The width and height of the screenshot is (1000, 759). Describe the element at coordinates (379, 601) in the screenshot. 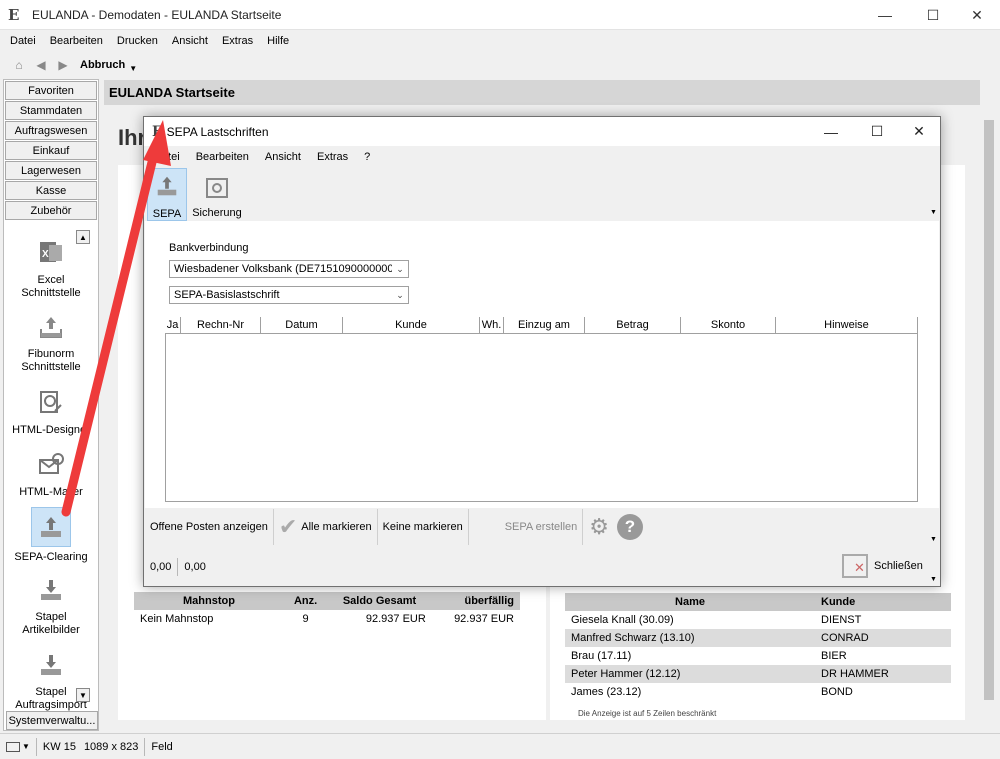

I see `mahn-col-saldo: Saldo Gesamt` at that location.